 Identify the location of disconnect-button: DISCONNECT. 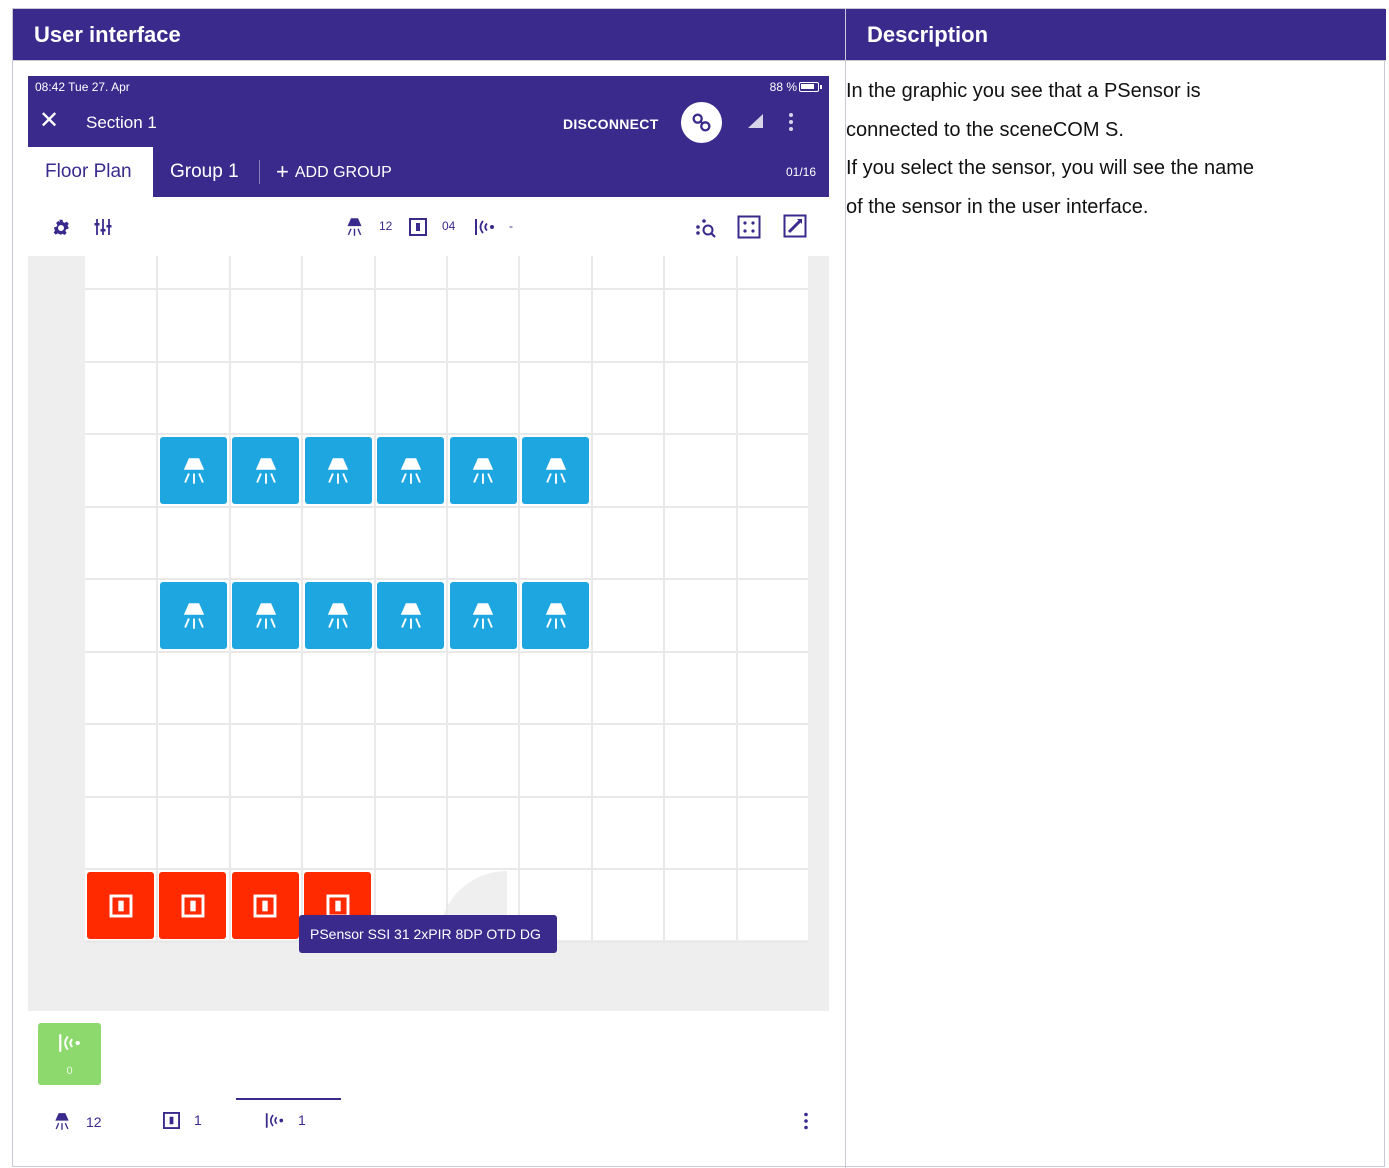
(611, 124).